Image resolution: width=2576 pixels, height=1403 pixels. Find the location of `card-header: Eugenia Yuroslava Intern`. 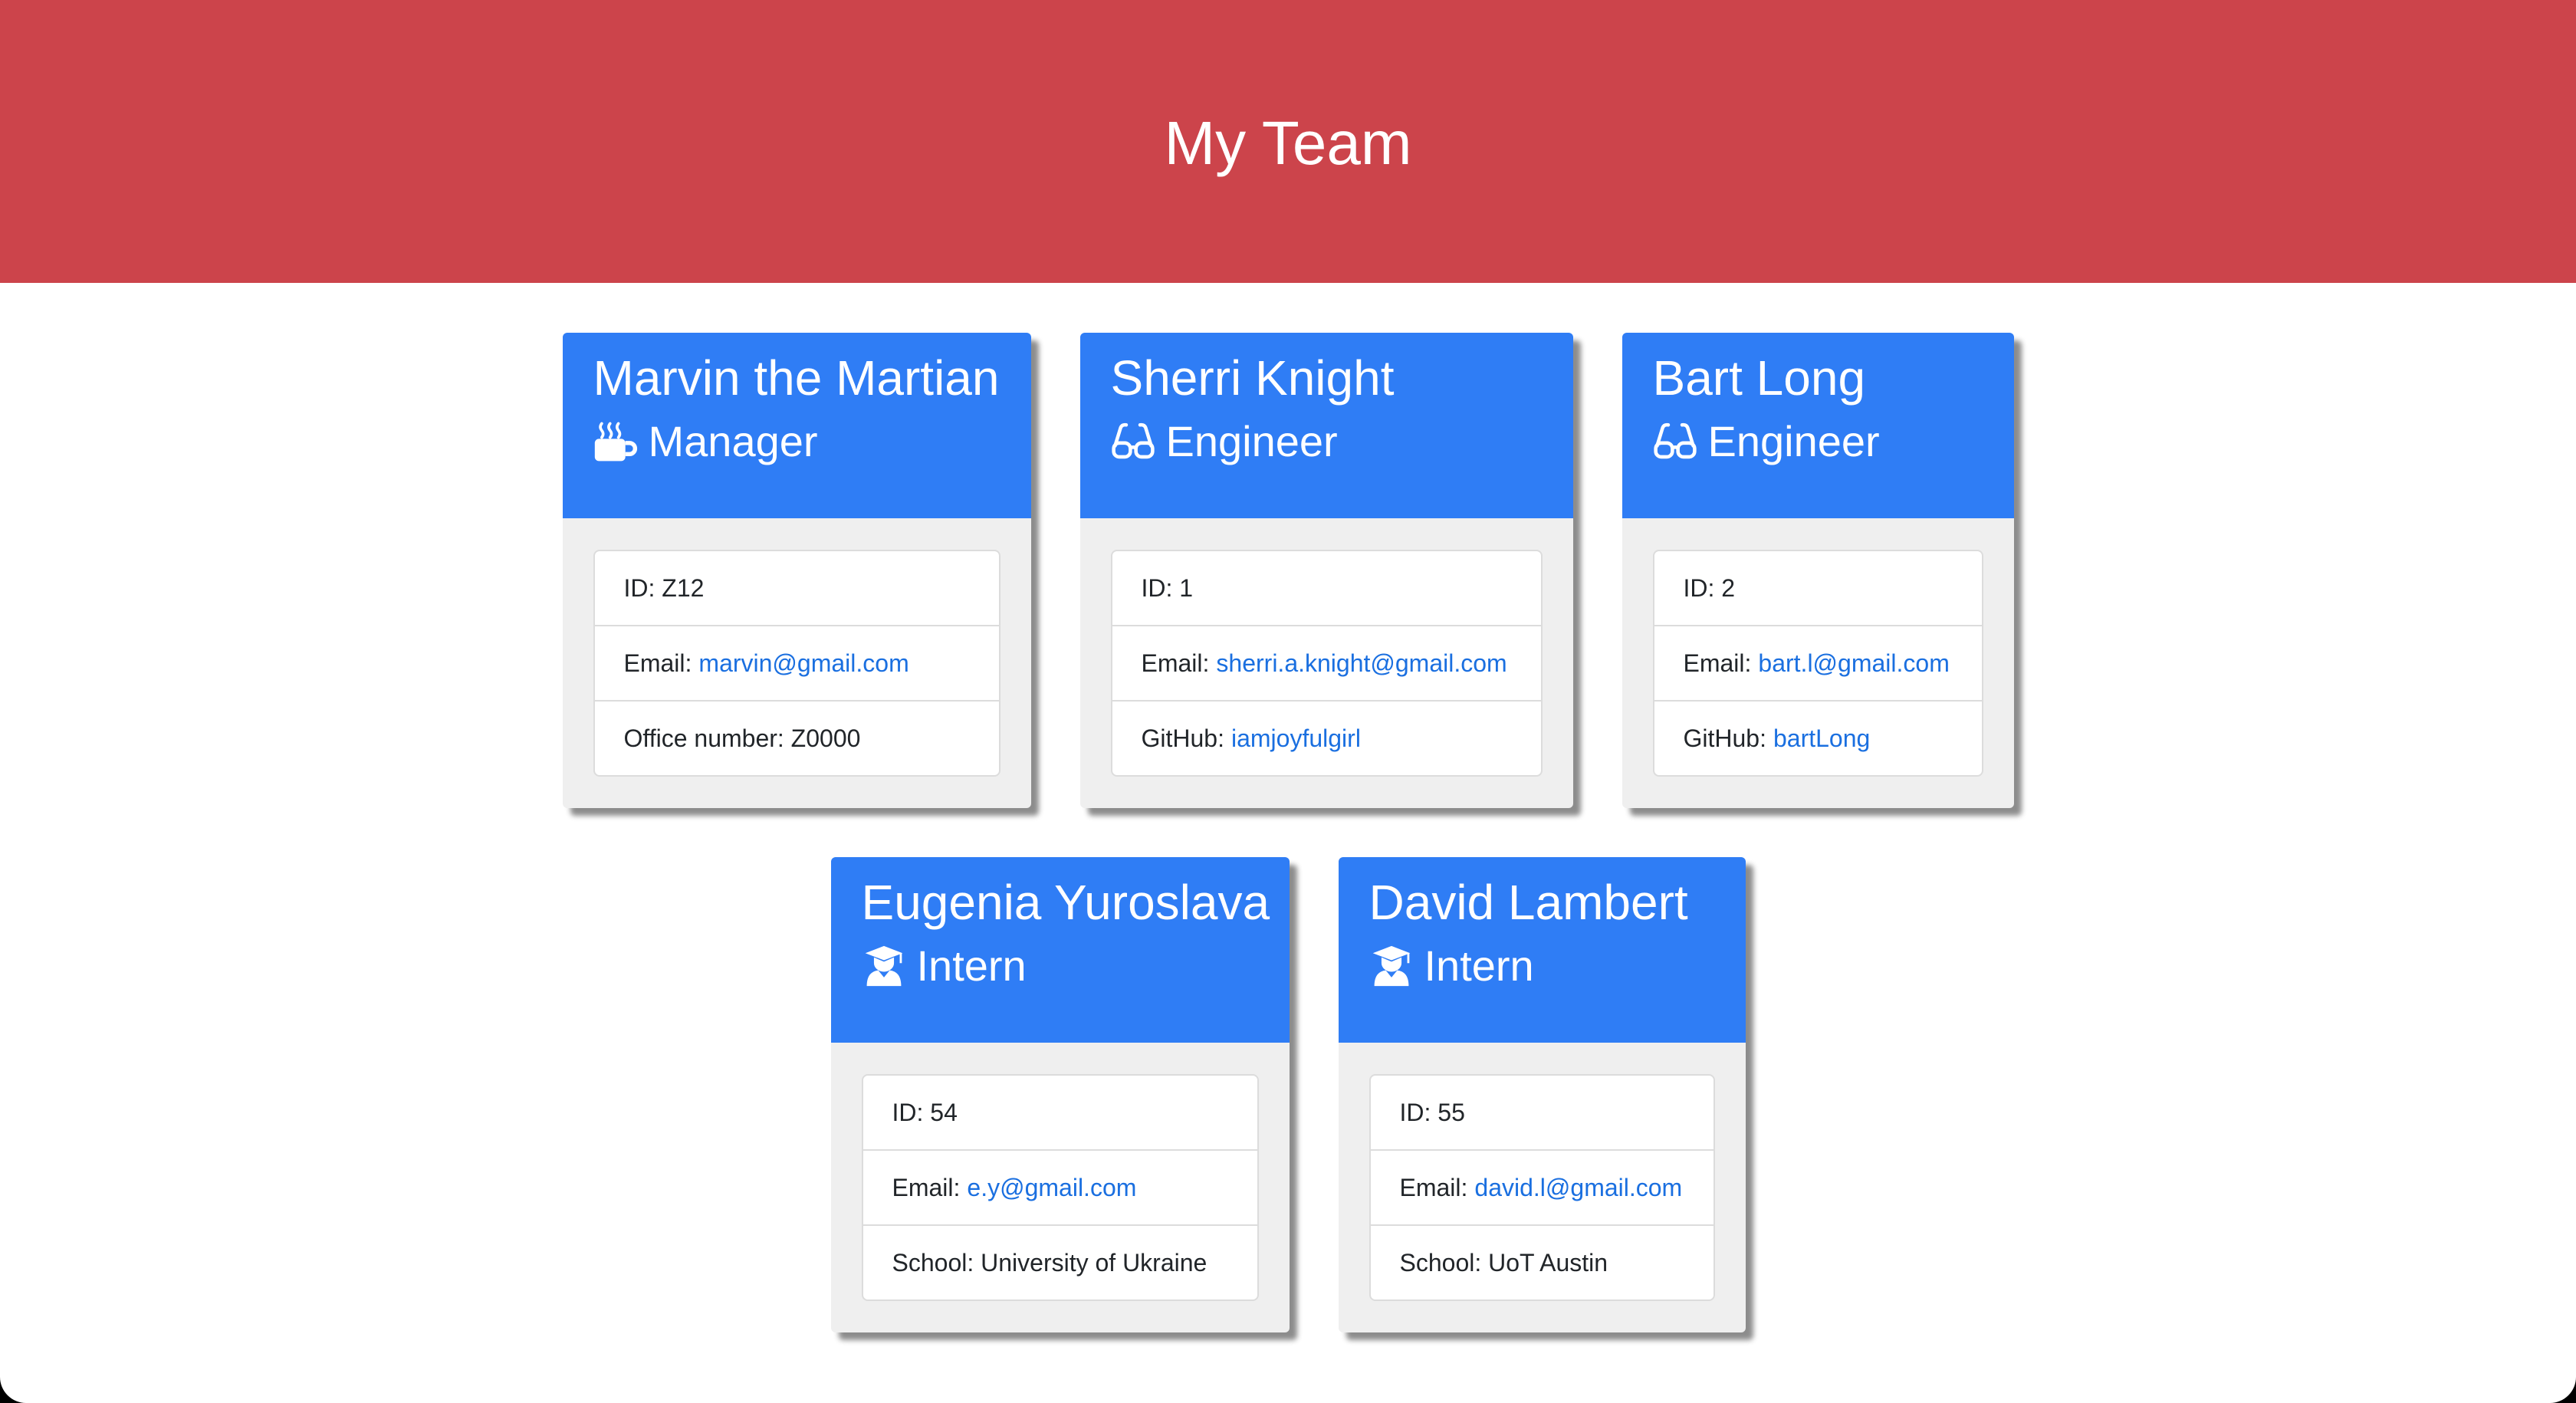

card-header: Eugenia Yuroslava Intern is located at coordinates (1060, 950).